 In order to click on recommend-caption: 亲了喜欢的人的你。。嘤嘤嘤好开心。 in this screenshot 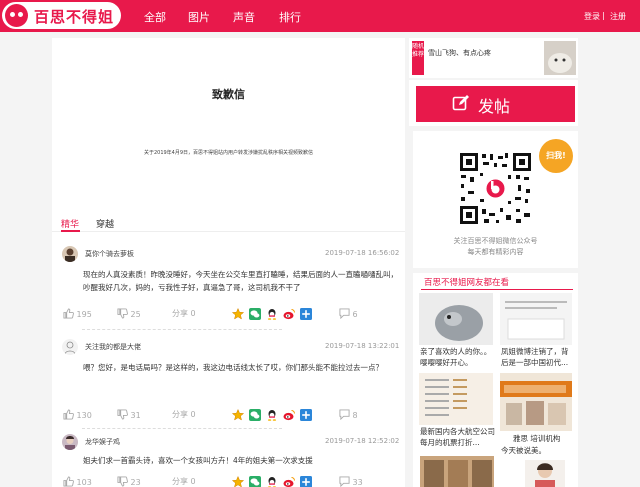, I will do `click(457, 357)`.